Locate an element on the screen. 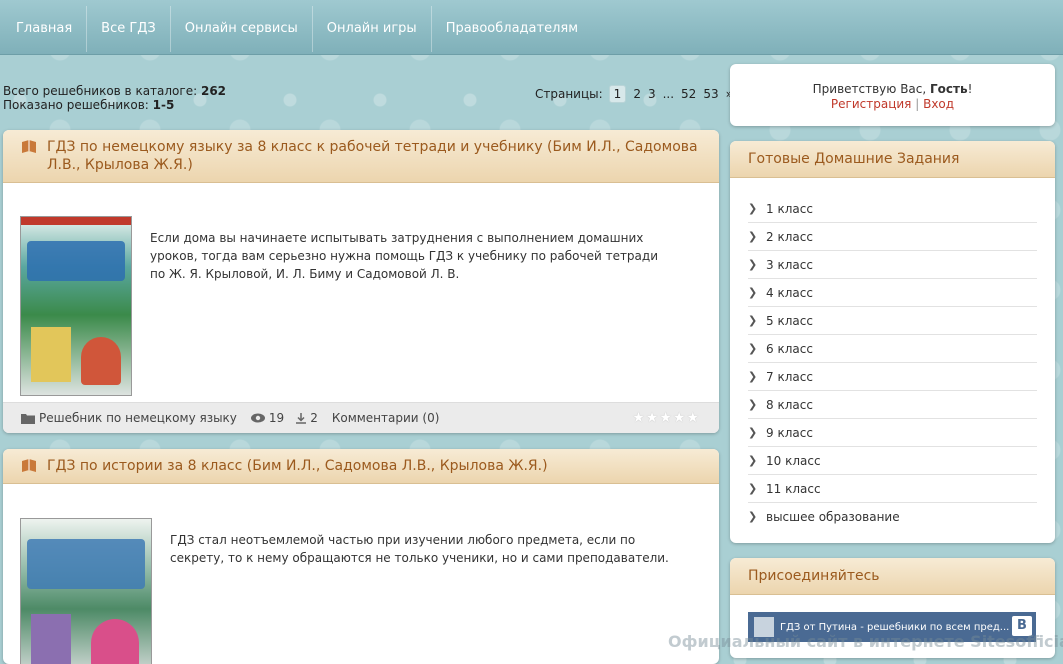 Image resolution: width=1063 pixels, height=664 pixels. downloads-count: 2 is located at coordinates (307, 418).